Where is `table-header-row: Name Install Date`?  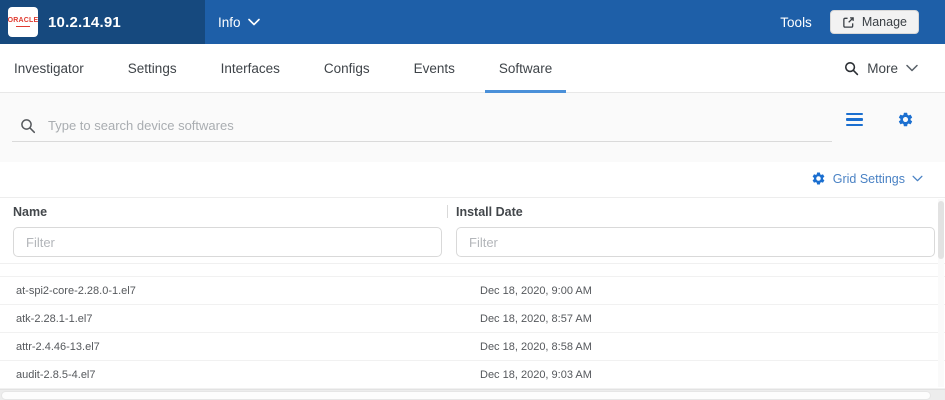 table-header-row: Name Install Date is located at coordinates (472, 210).